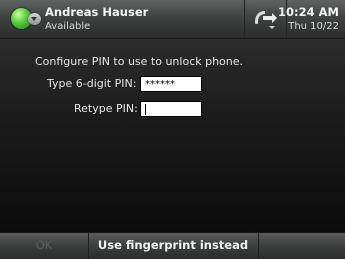 The width and height of the screenshot is (345, 259). What do you see at coordinates (308, 12) in the screenshot?
I see `clock: 10:24 AM` at bounding box center [308, 12].